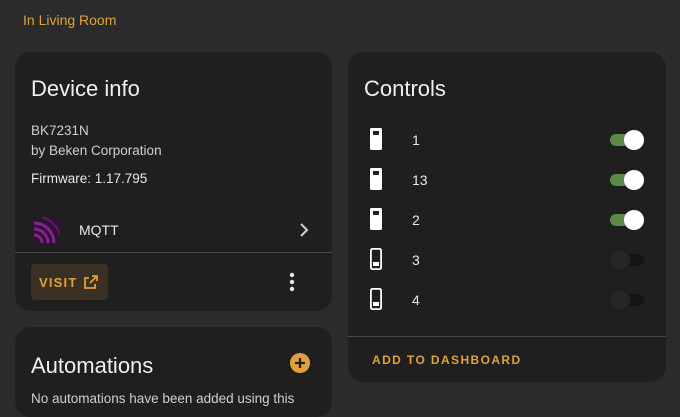  I want to click on control-name: 13, so click(420, 180).